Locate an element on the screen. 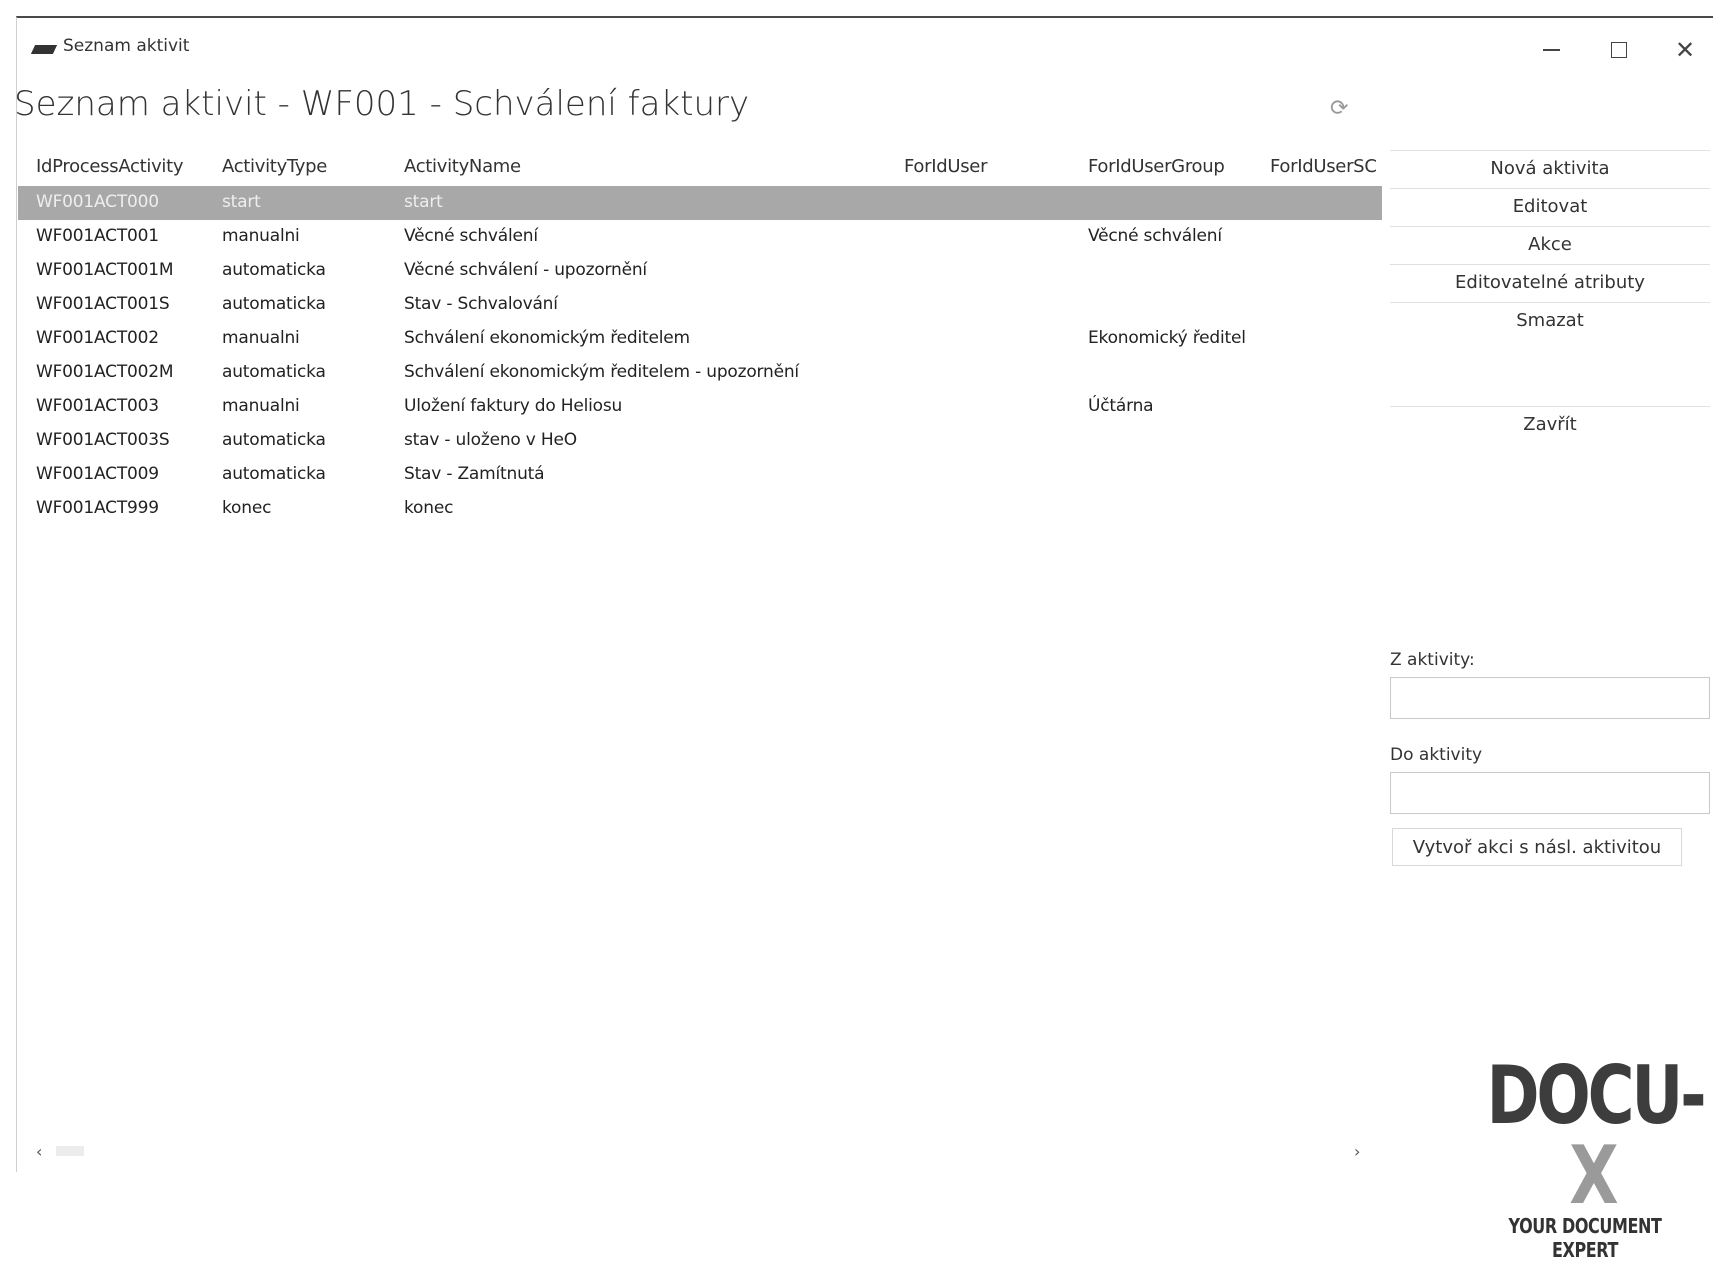 The height and width of the screenshot is (1262, 1713). table-row: WF001ACT000 start start is located at coordinates (700, 203).